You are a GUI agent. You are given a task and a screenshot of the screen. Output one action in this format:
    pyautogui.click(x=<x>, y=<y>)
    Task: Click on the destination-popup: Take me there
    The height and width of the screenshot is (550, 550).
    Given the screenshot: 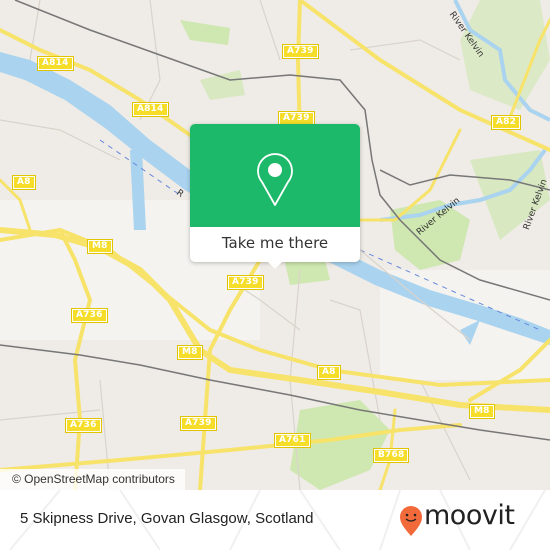 What is the action you would take?
    pyautogui.click(x=275, y=196)
    